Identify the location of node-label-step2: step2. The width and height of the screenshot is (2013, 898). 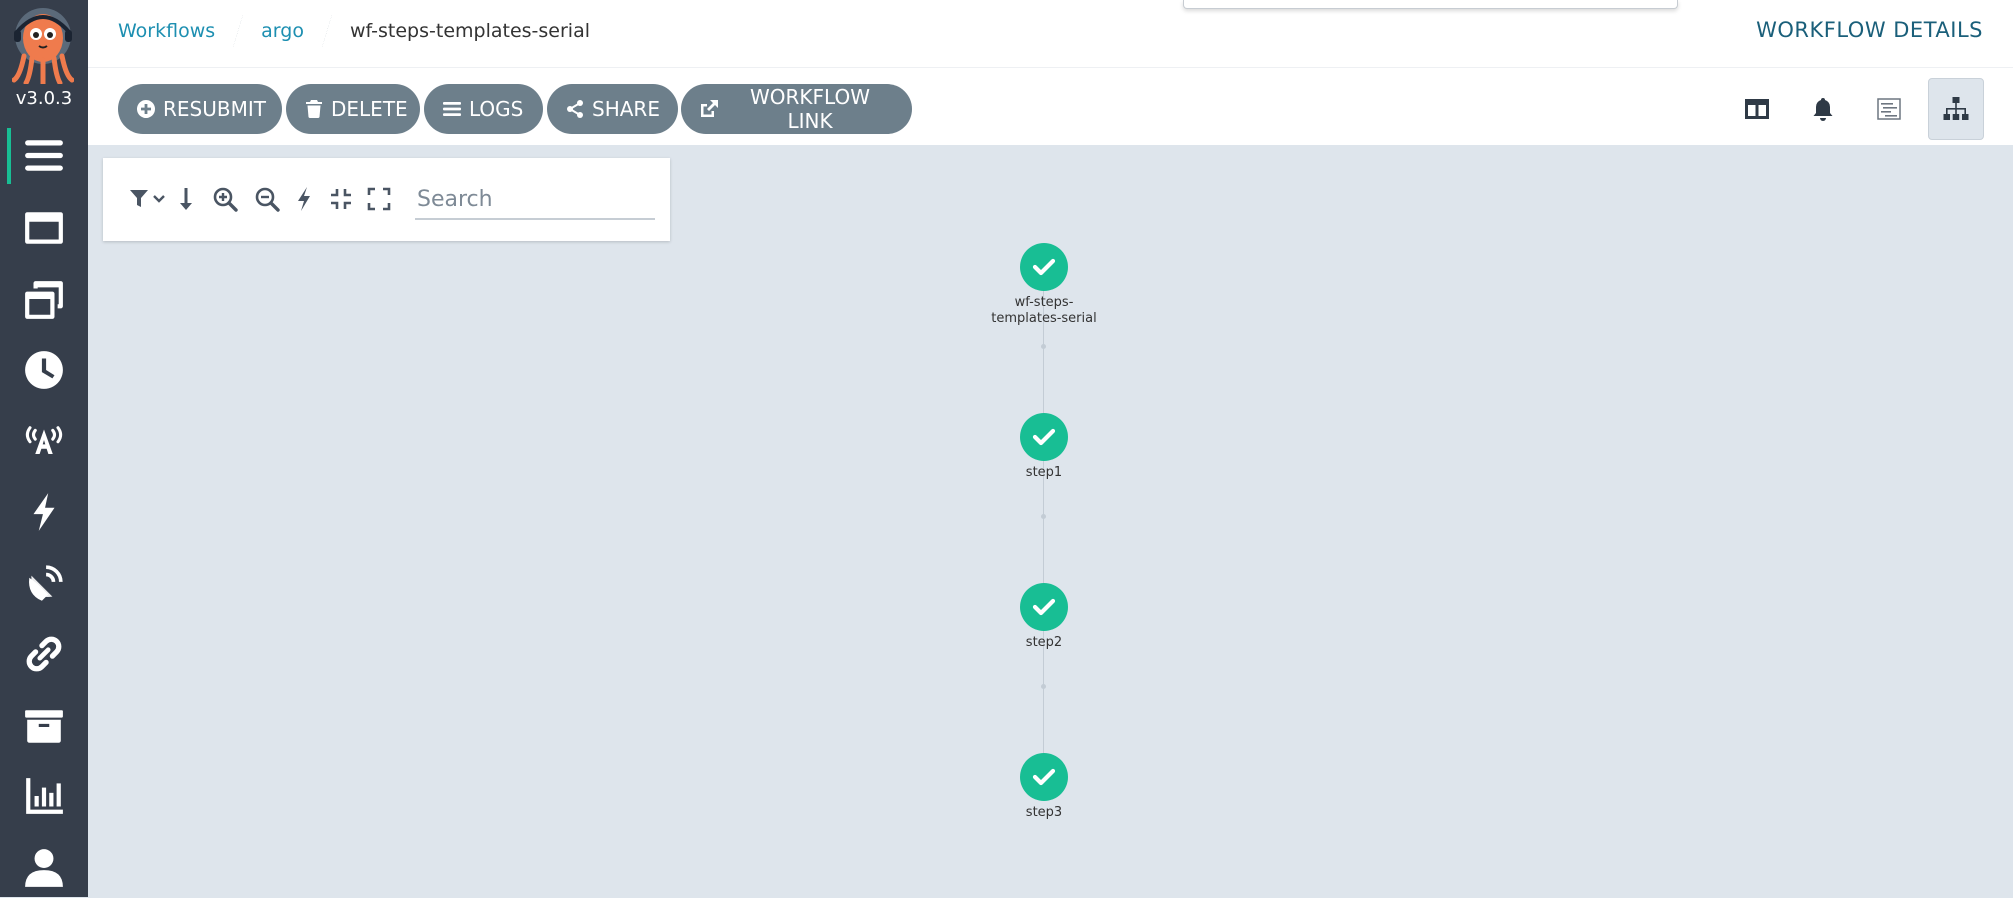
(1044, 642).